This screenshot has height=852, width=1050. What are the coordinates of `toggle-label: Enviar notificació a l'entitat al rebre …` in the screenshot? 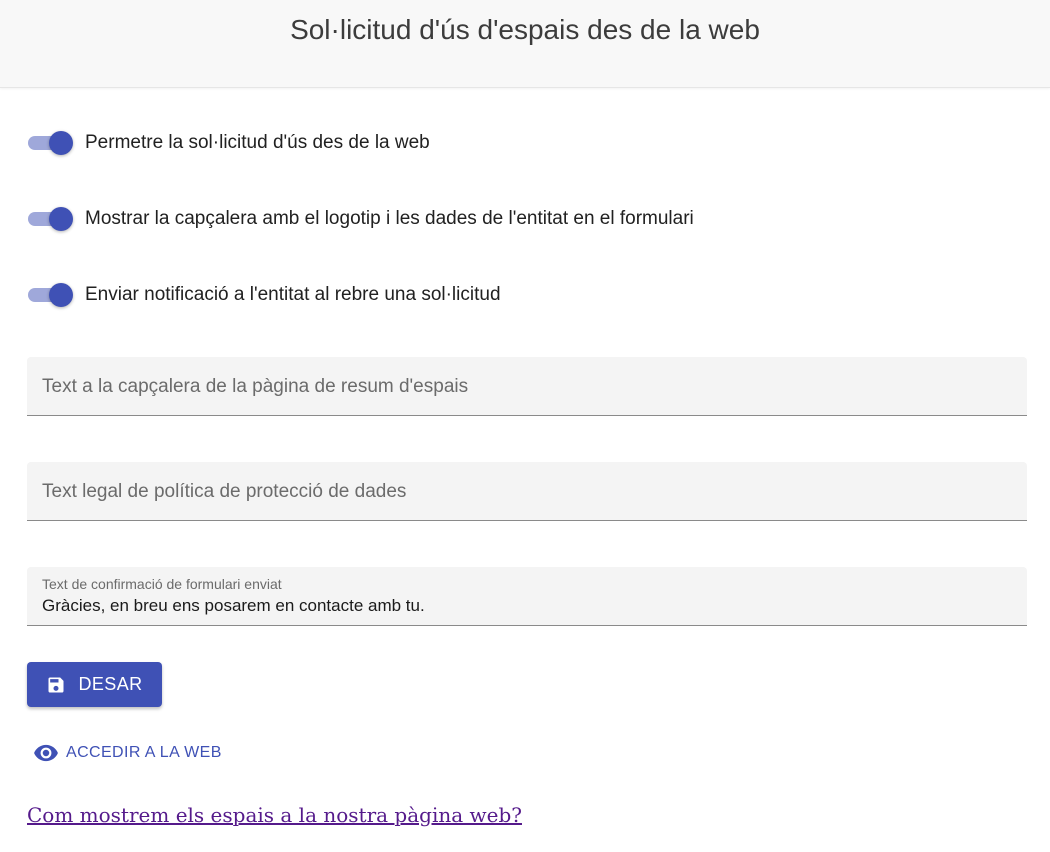 It's located at (293, 294).